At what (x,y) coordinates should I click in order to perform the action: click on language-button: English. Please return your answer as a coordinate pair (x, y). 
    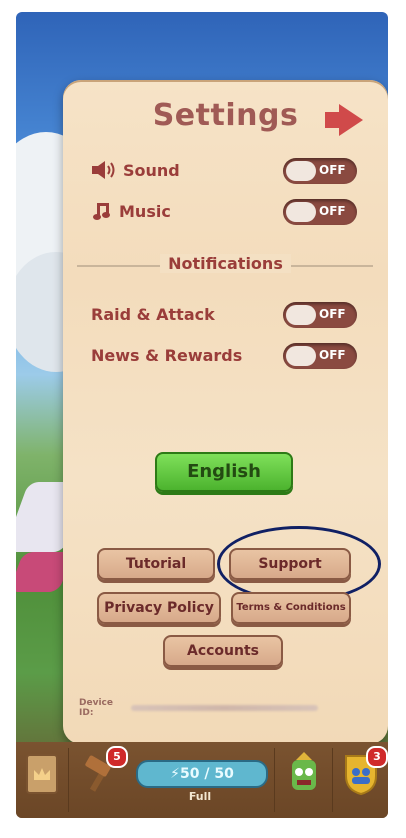
    Looking at the image, I should click on (224, 472).